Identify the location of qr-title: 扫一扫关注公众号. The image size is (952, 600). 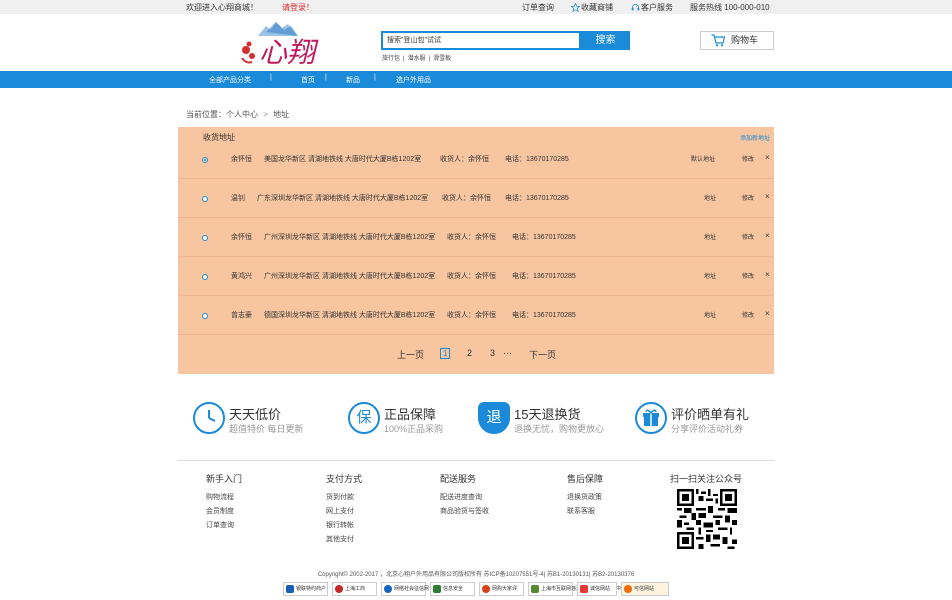
(706, 479).